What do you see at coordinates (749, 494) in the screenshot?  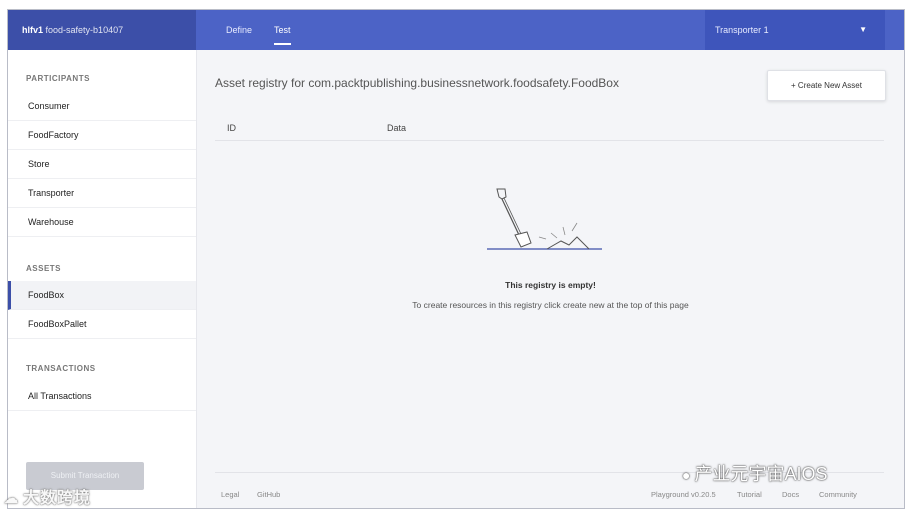 I see `footer-tutorial-link: Tutorial` at bounding box center [749, 494].